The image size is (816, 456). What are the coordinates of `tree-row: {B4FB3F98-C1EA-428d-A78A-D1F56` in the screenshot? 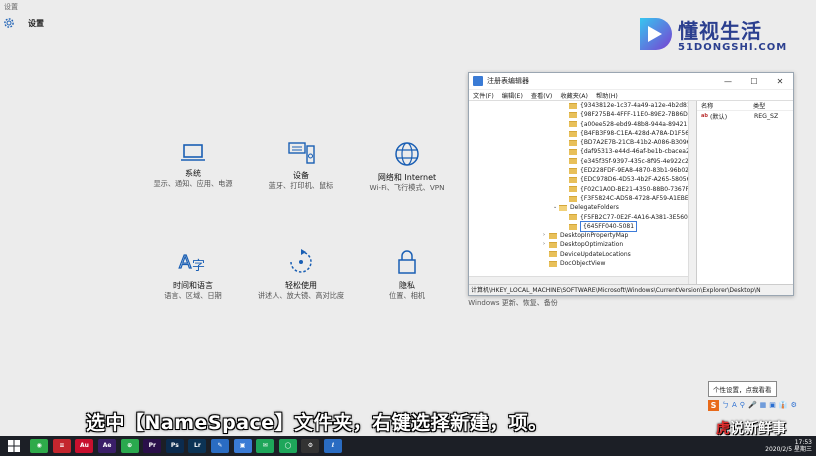 It's located at (582, 133).